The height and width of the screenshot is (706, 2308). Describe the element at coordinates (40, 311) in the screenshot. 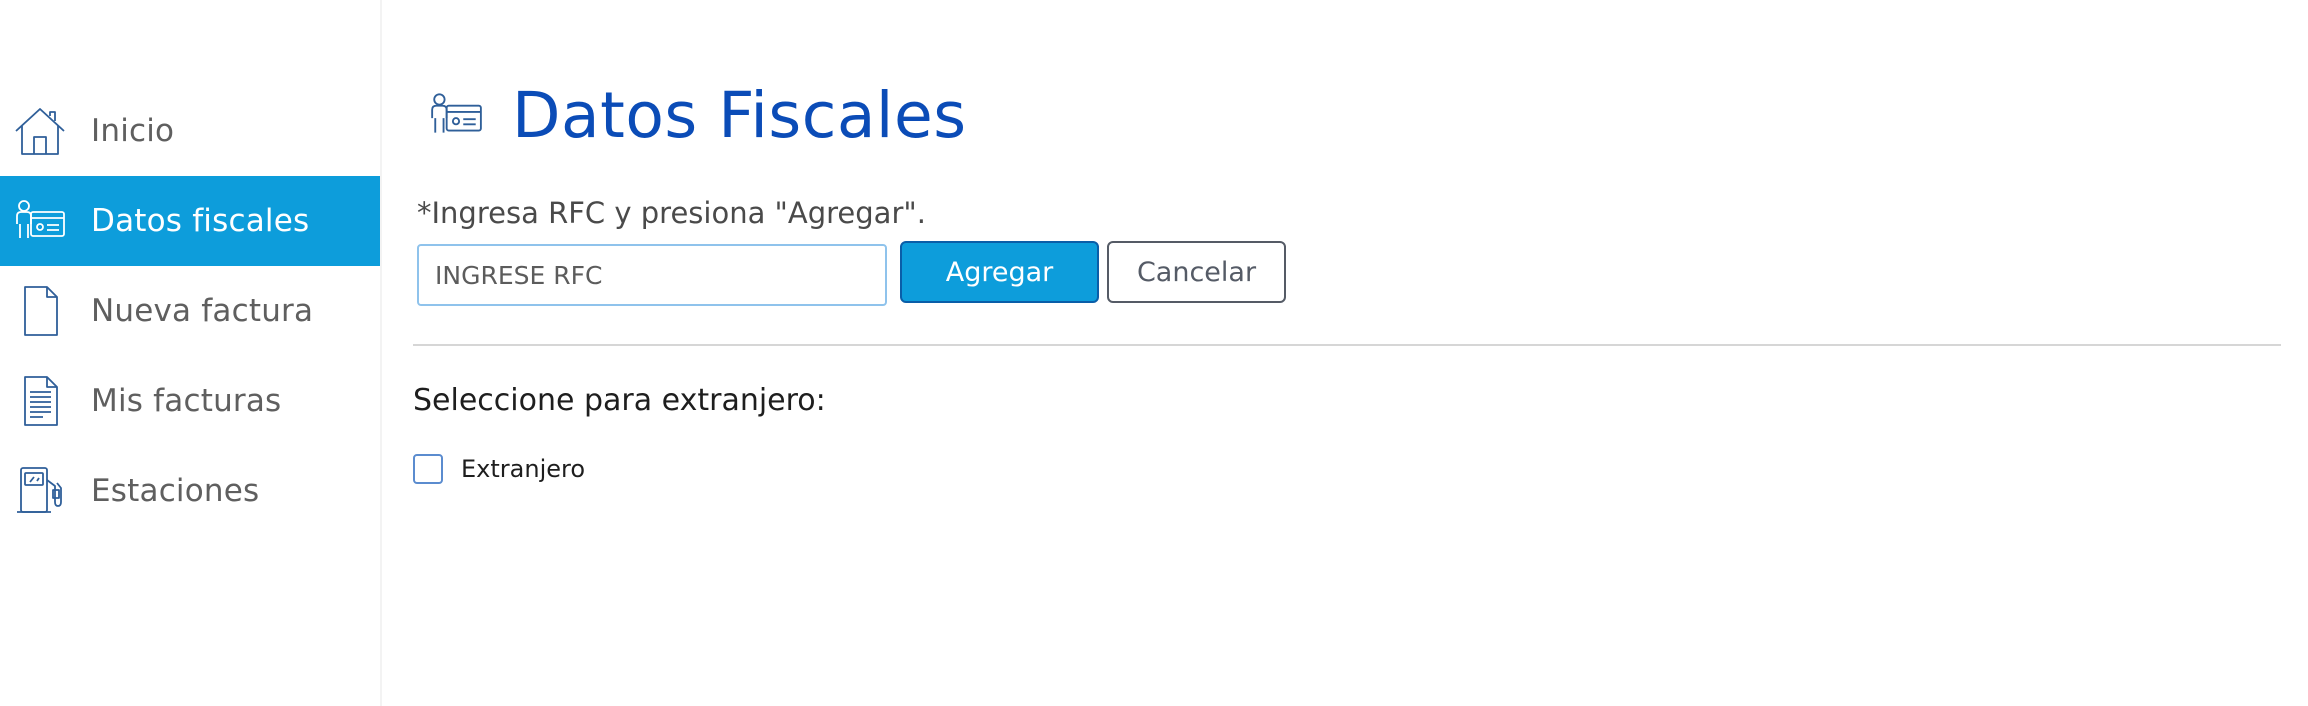

I see `blank-document-icon` at that location.